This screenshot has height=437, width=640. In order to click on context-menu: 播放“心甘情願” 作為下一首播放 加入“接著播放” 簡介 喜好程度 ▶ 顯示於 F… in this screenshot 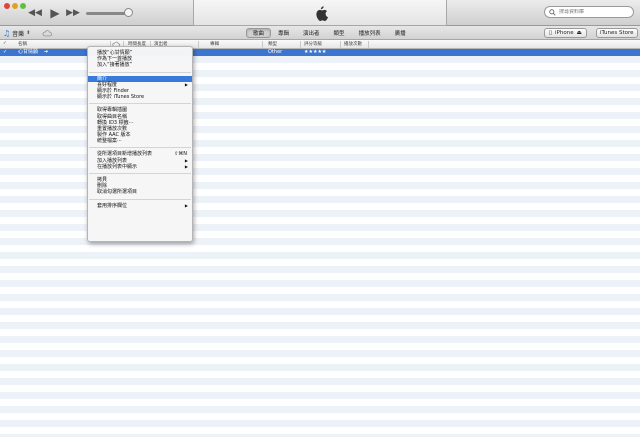, I will do `click(140, 144)`.